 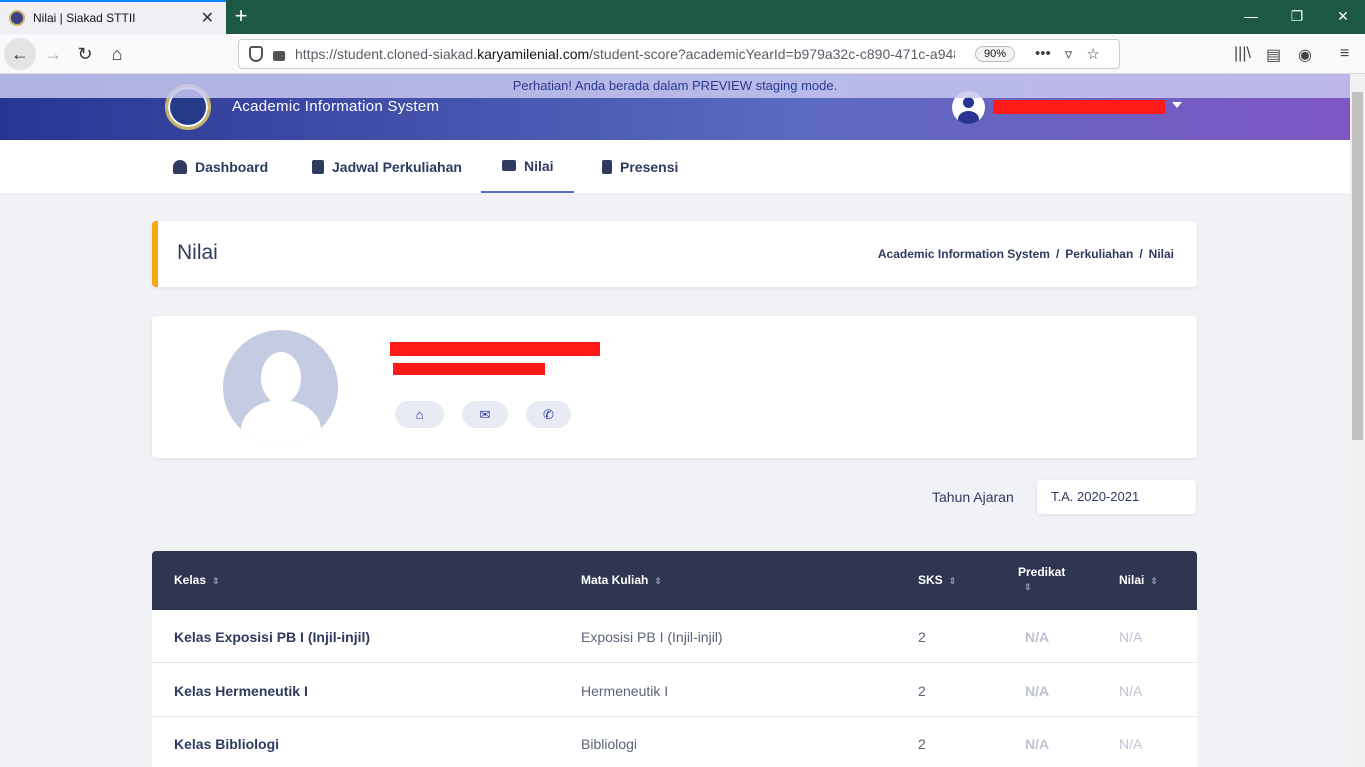 What do you see at coordinates (1242, 54) in the screenshot?
I see `library-icon: |||\` at bounding box center [1242, 54].